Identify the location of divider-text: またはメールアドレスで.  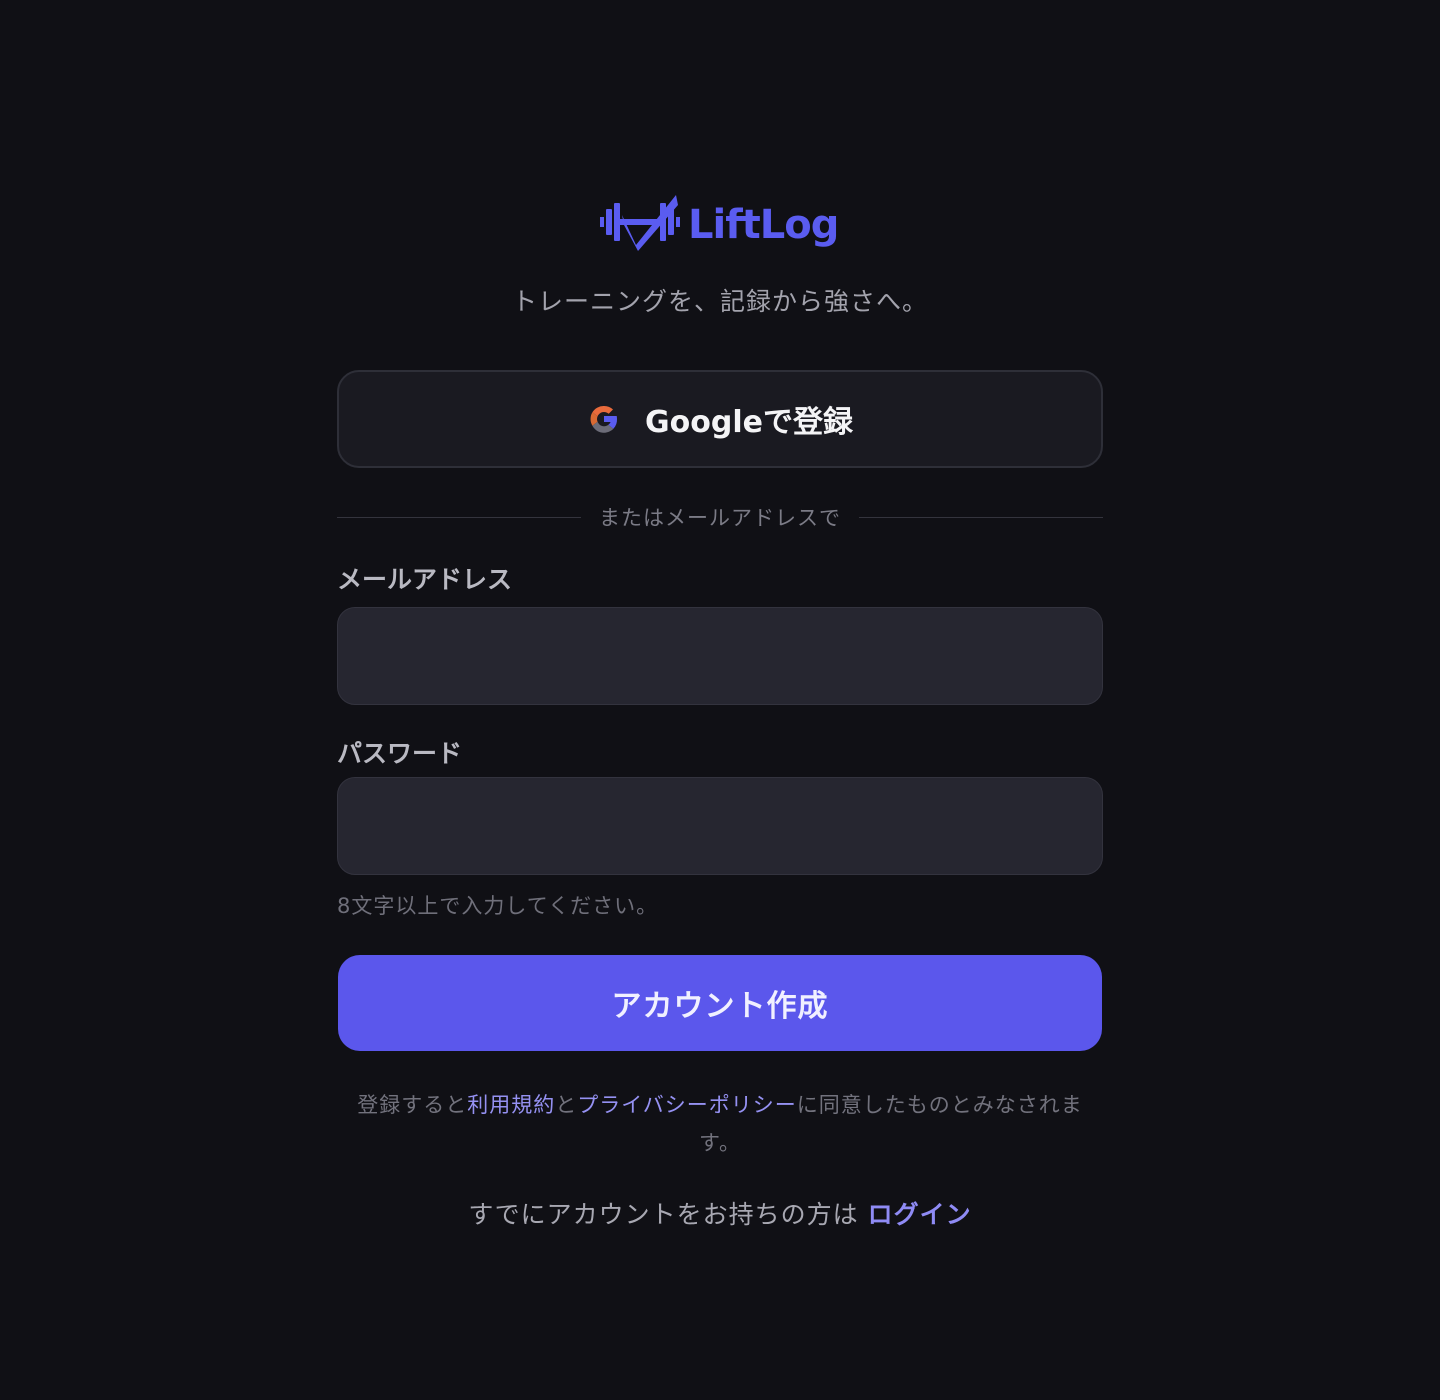
(720, 518).